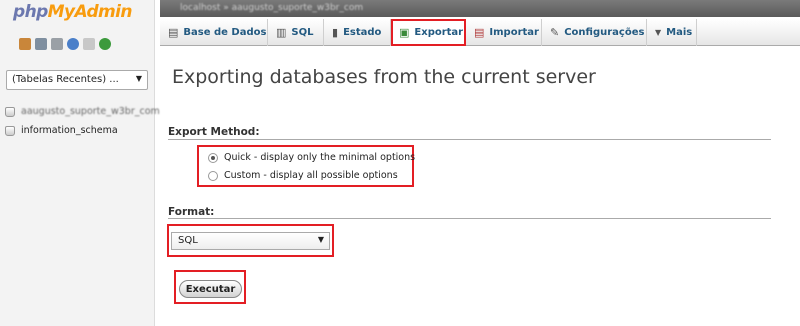 Image resolution: width=800 pixels, height=326 pixels. What do you see at coordinates (555, 32) in the screenshot?
I see `wrench-icon: ✎` at bounding box center [555, 32].